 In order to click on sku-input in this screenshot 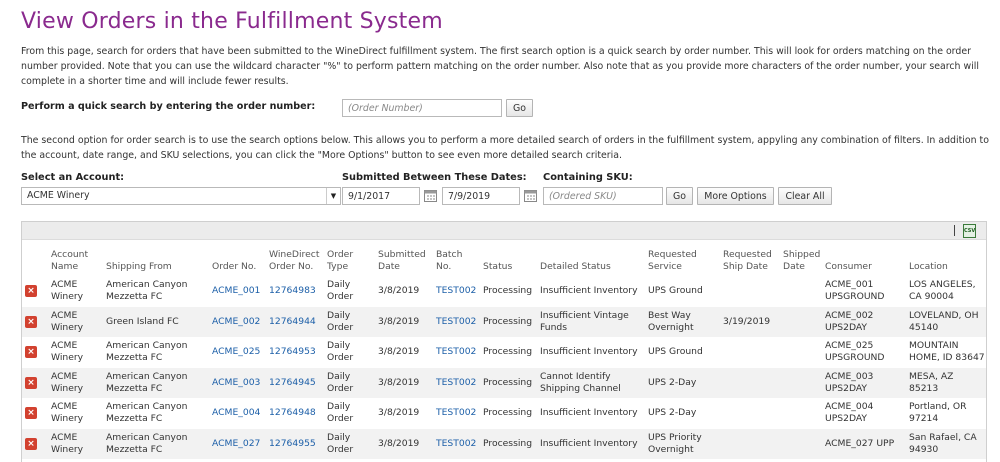, I will do `click(603, 196)`.